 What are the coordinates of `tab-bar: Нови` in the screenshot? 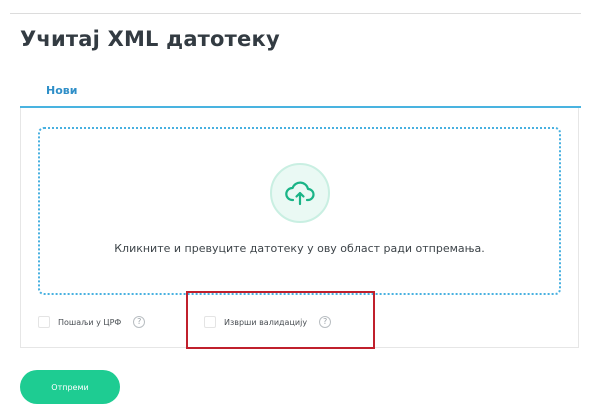 It's located at (300, 94).